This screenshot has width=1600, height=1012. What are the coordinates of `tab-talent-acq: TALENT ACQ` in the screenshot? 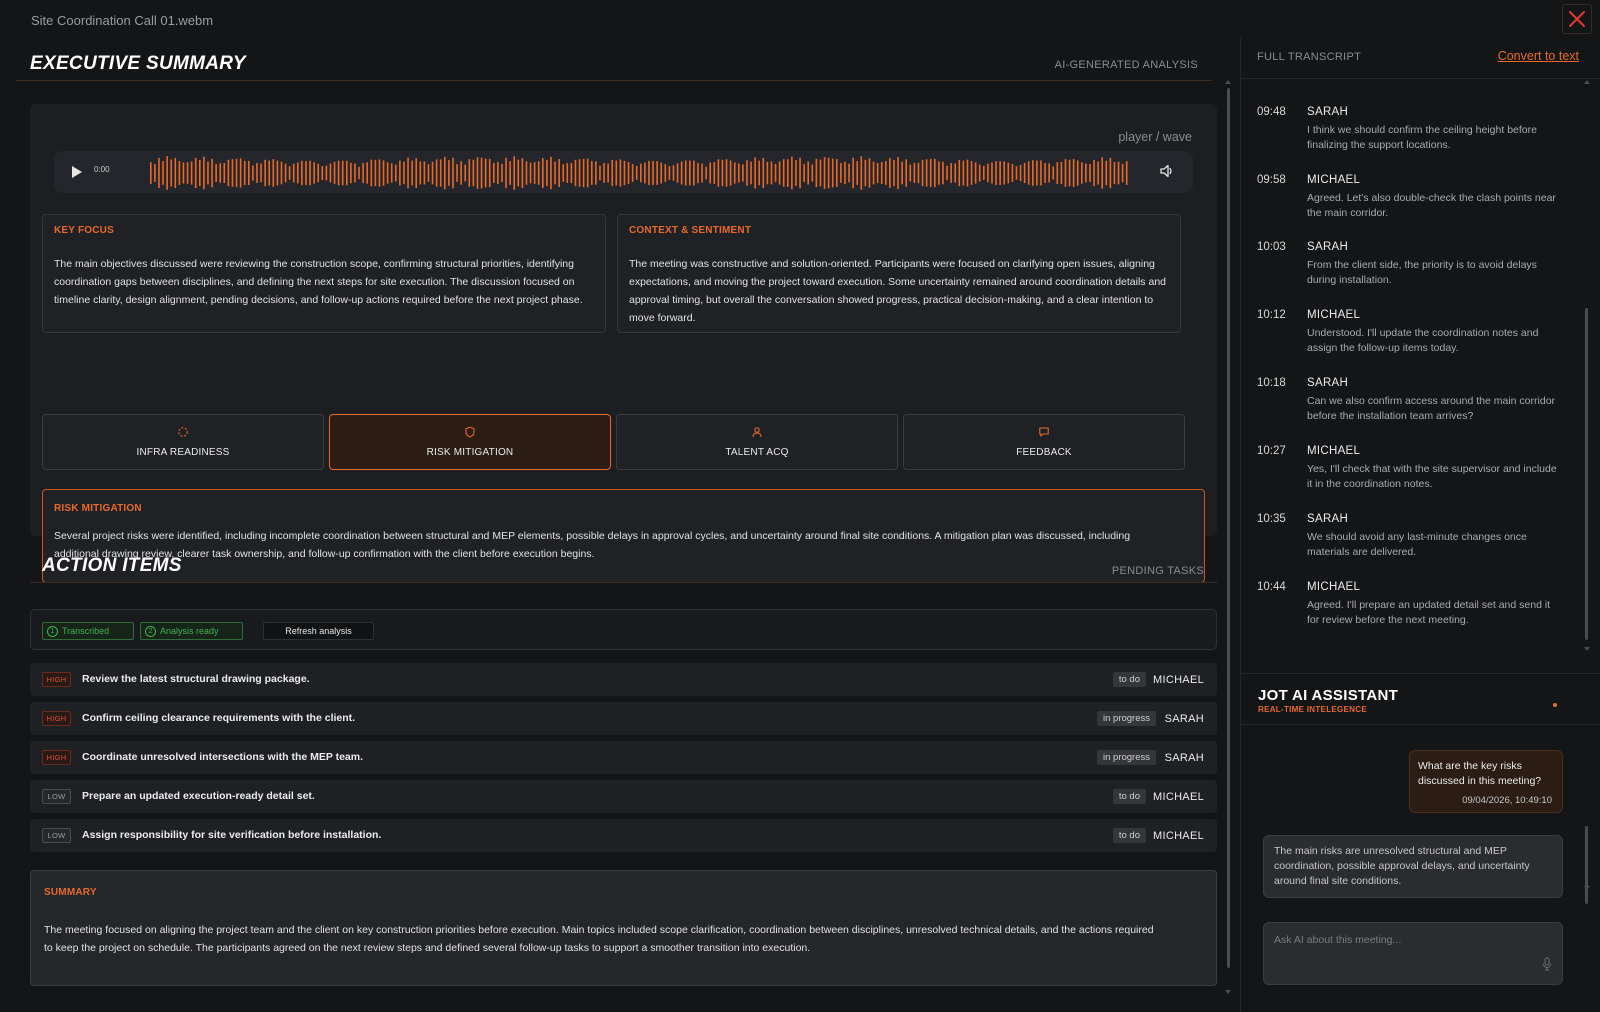 It's located at (757, 442).